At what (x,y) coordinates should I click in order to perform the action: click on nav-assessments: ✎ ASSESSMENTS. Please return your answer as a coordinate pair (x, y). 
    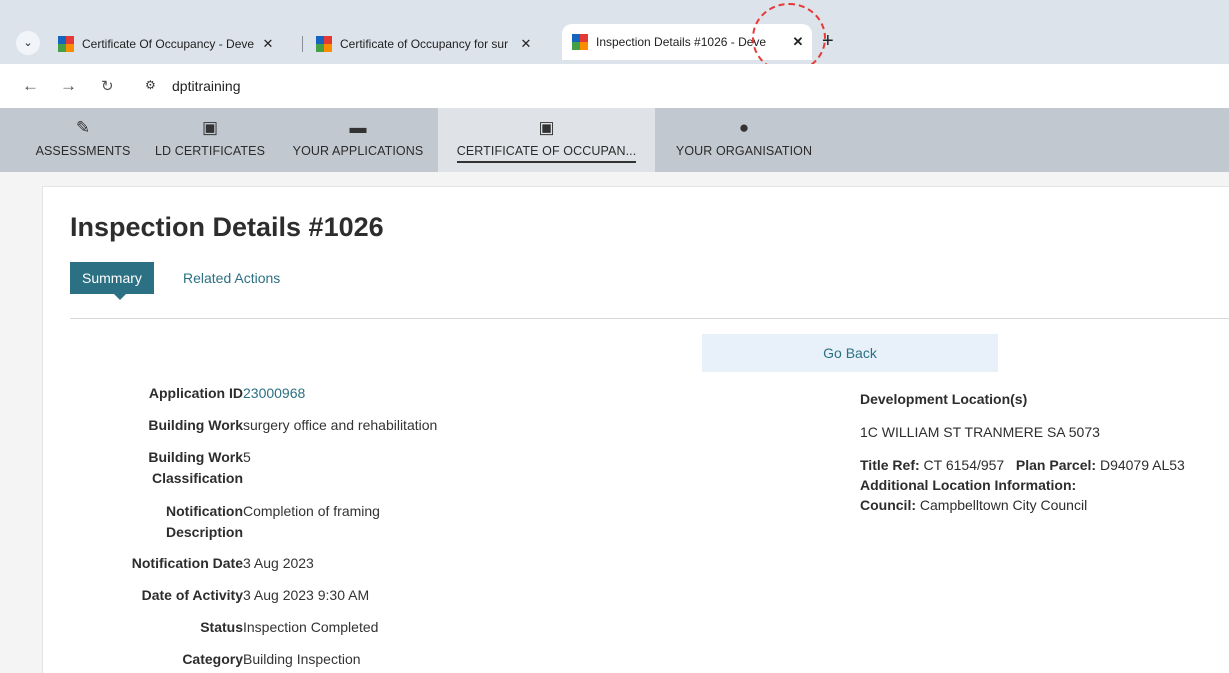
    Looking at the image, I should click on (83, 140).